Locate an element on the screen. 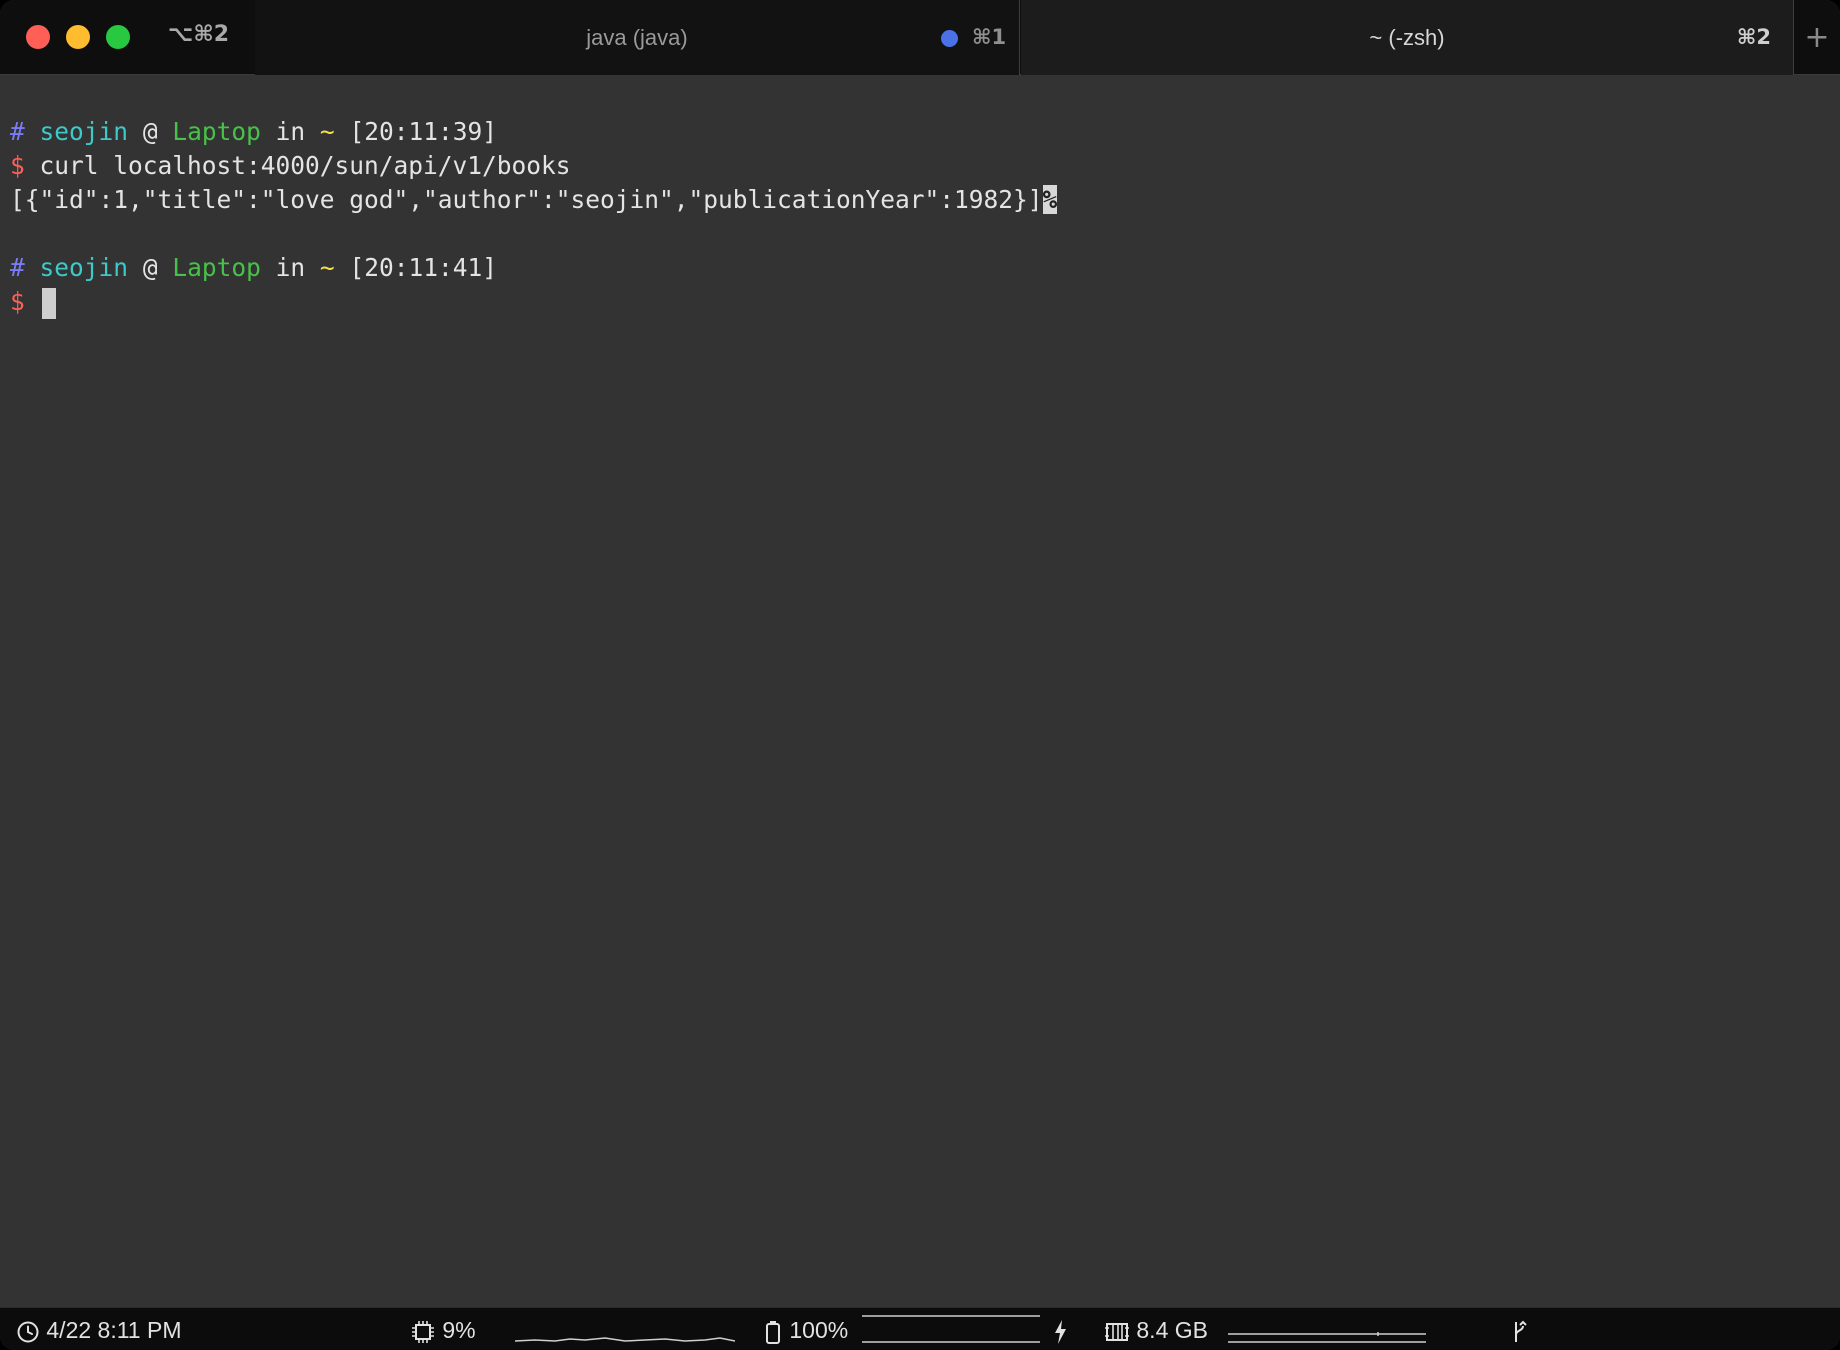  tab-shortcut: ⌘1 is located at coordinates (989, 37).